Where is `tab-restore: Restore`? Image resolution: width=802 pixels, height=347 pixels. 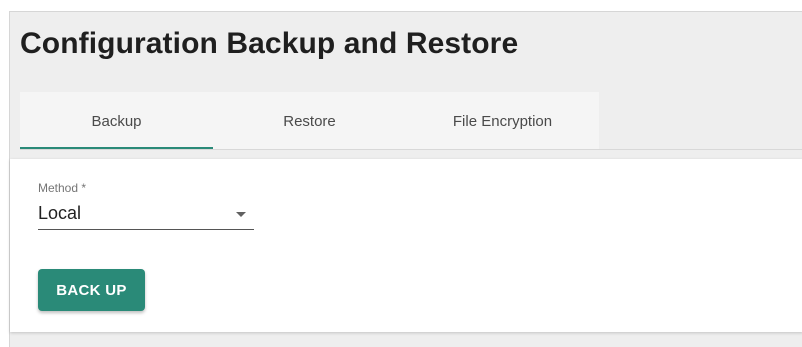 tab-restore: Restore is located at coordinates (309, 121).